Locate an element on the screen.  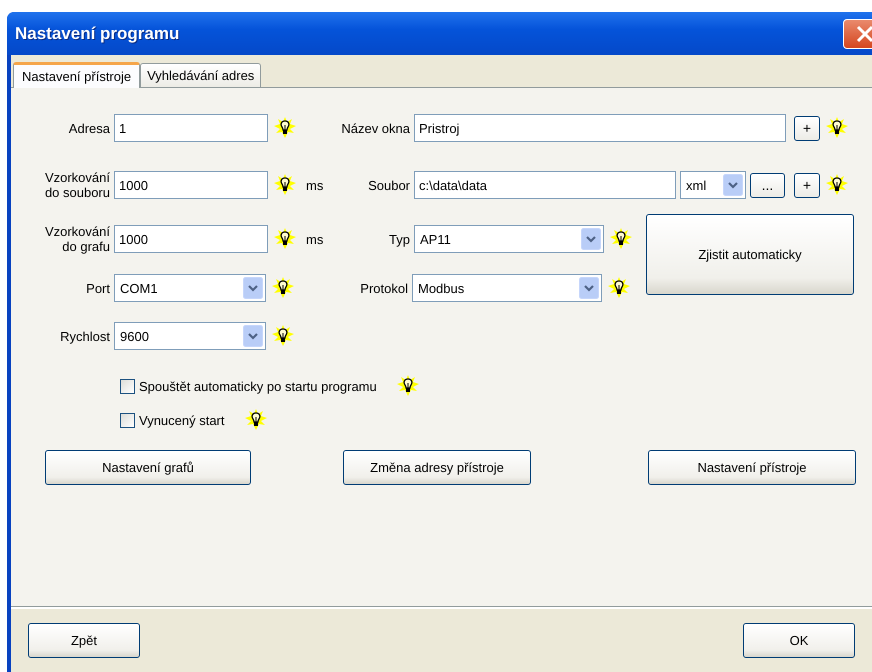
close-icon is located at coordinates (863, 34).